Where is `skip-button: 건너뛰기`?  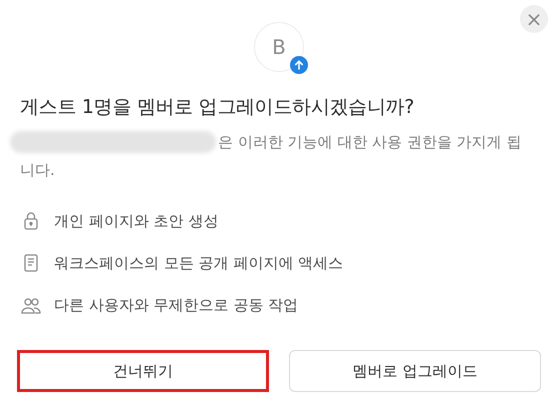 skip-button: 건너뛰기 is located at coordinates (143, 371).